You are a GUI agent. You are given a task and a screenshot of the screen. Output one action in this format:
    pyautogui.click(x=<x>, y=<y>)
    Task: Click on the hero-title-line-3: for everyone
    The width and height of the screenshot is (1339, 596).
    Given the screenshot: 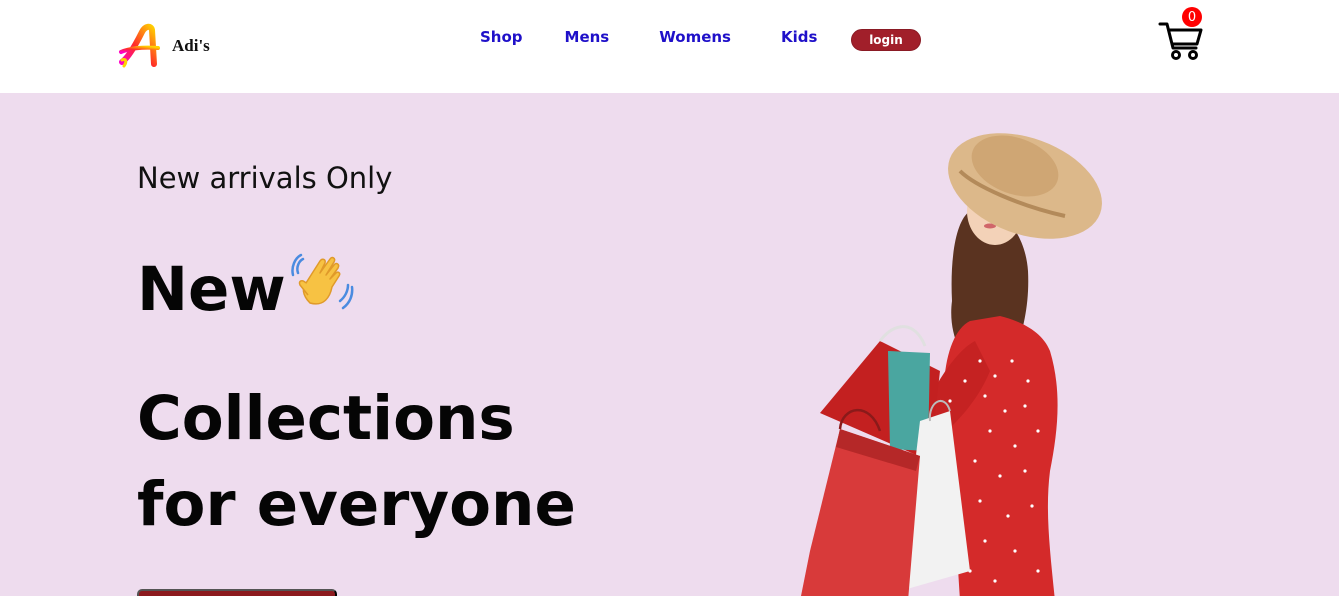 What is the action you would take?
    pyautogui.click(x=356, y=504)
    